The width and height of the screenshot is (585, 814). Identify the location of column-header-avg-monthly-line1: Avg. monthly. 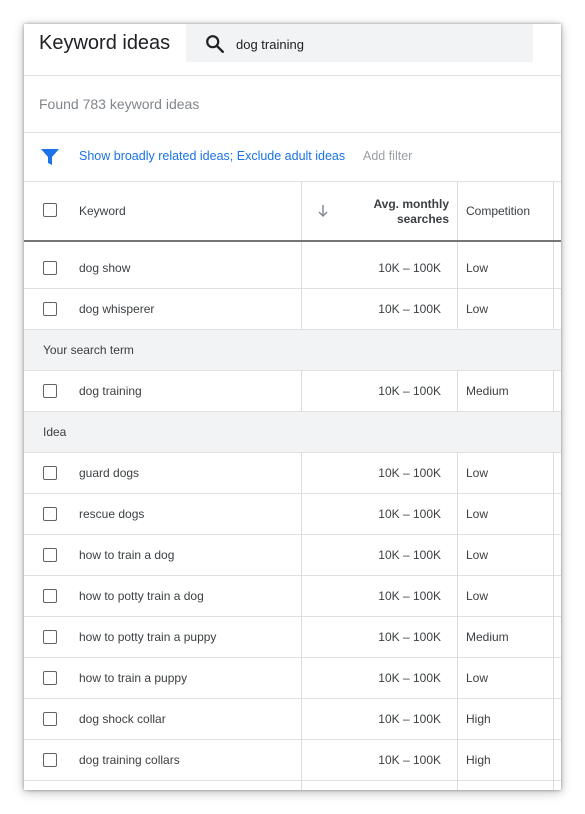
(411, 204).